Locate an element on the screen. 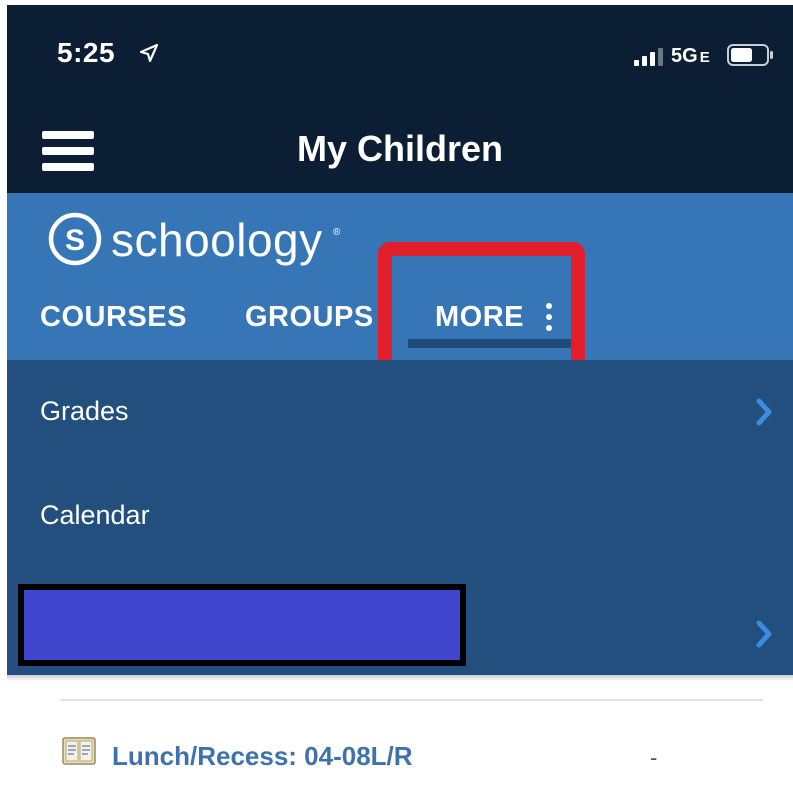 The height and width of the screenshot is (808, 793). menu-item-label: Grades is located at coordinates (84, 411).